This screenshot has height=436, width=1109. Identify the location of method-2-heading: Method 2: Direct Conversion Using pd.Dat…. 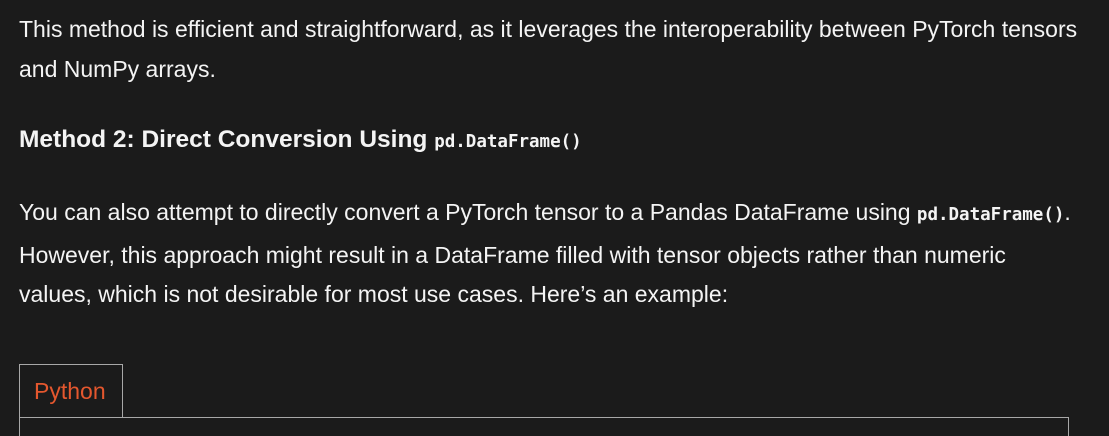
(300, 141).